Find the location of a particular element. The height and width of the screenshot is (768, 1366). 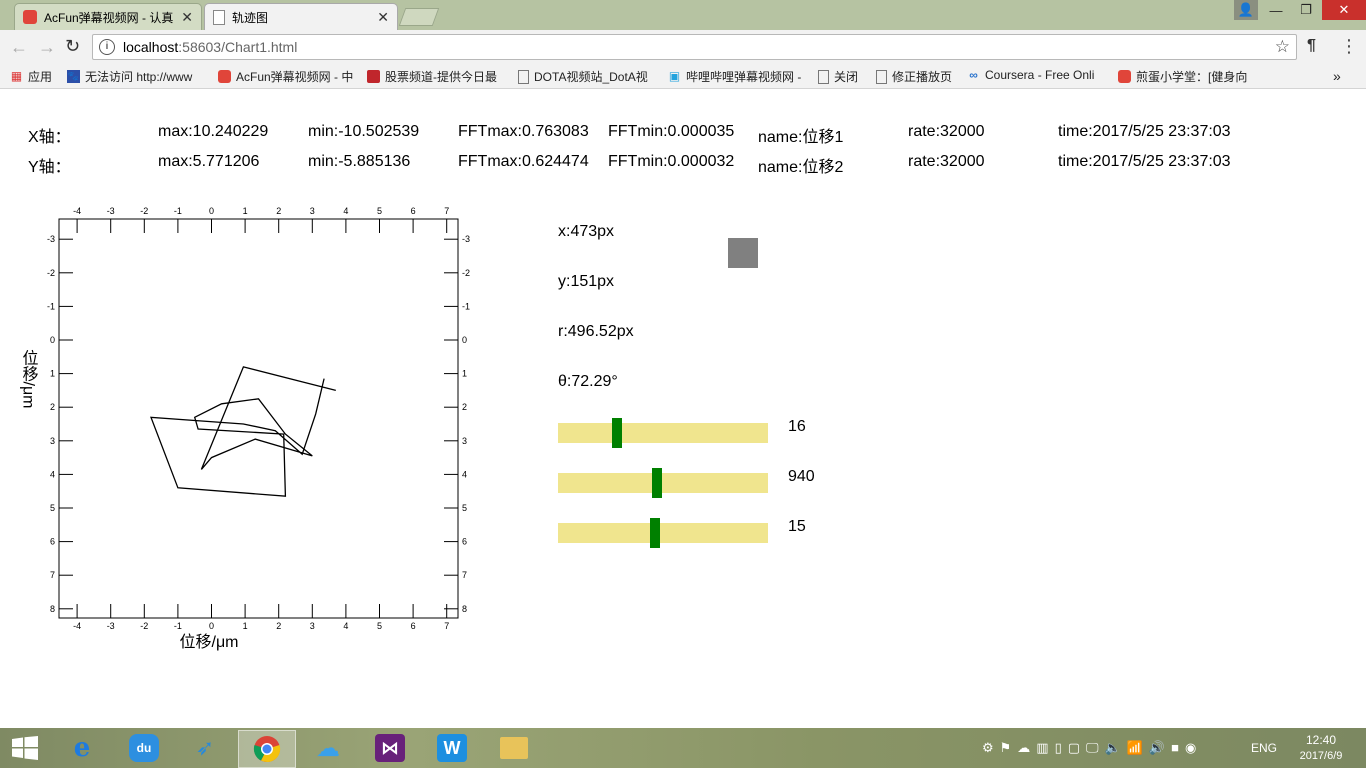

close-window-icon: ✕ is located at coordinates (1344, 10).